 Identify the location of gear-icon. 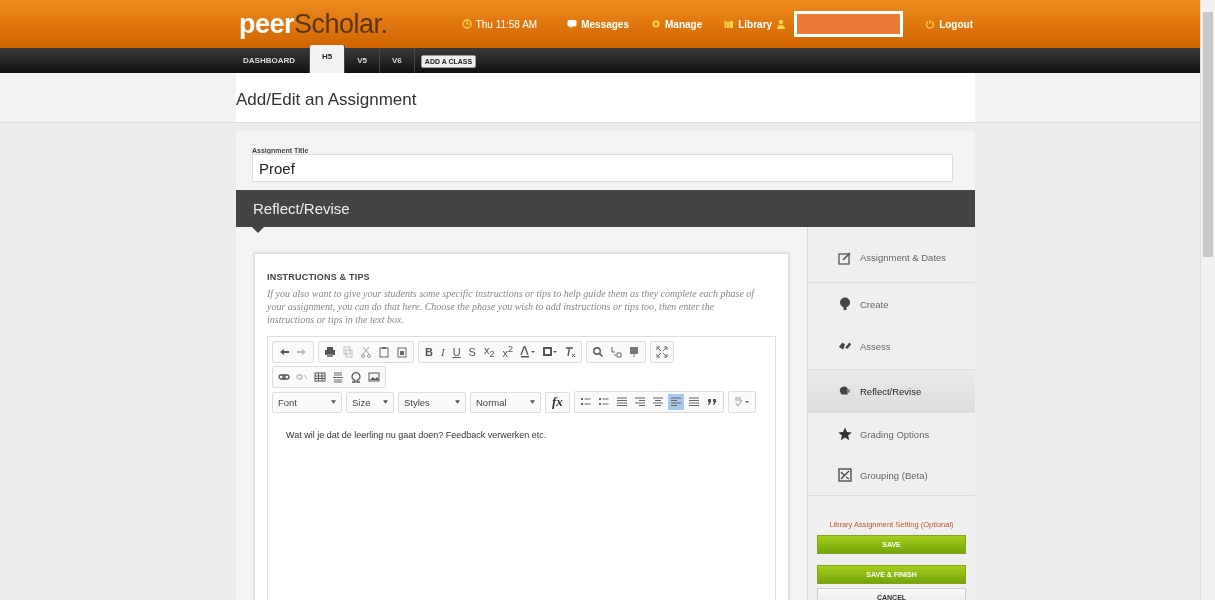
(656, 24).